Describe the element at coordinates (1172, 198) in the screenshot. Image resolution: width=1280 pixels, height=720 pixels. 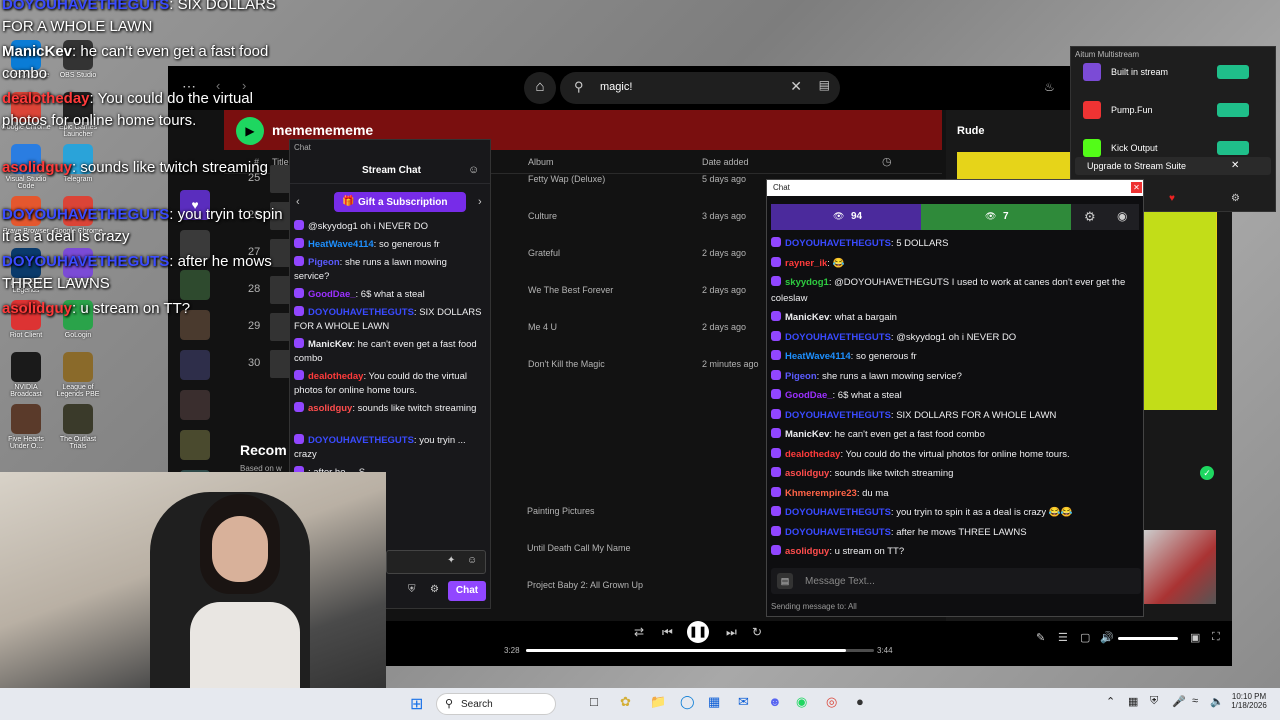
I see `heart-icon: ♥` at that location.